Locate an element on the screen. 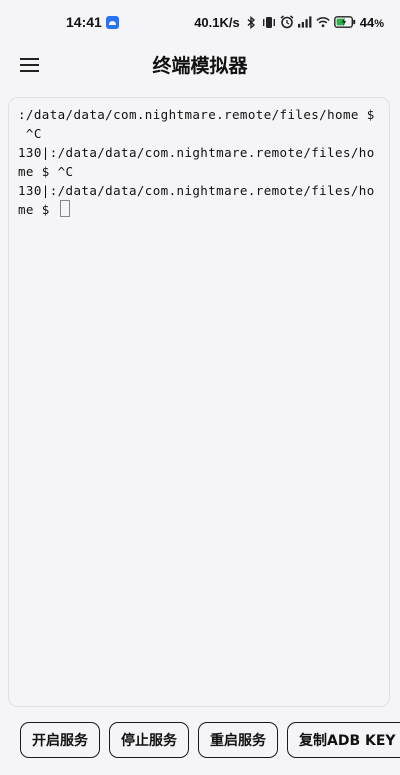 This screenshot has height=775, width=400. alarm-icon is located at coordinates (287, 22).